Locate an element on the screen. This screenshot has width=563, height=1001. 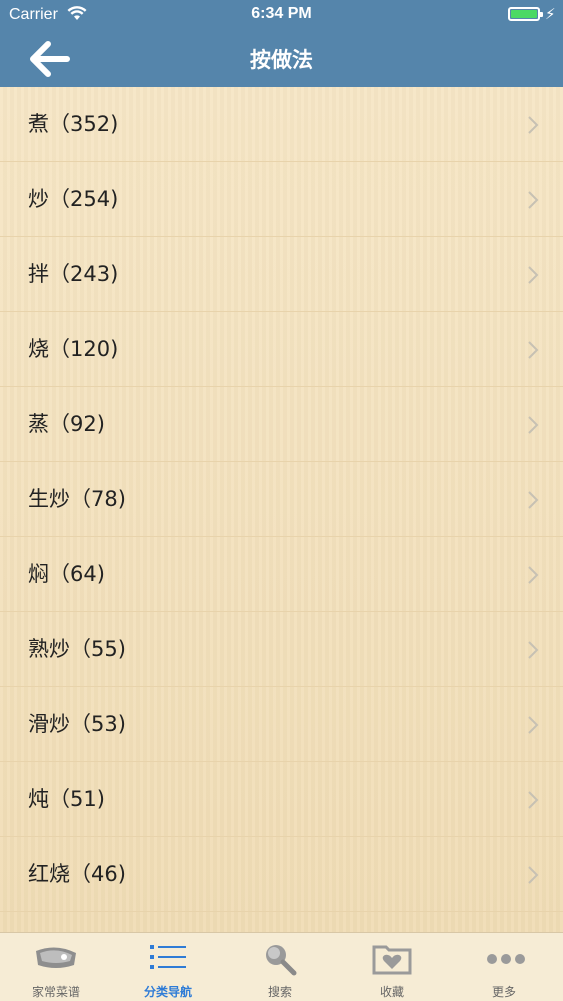
tab-bar: 家常菜谱 分类导航 搜索 收藏 更多 is located at coordinates (281, 966).